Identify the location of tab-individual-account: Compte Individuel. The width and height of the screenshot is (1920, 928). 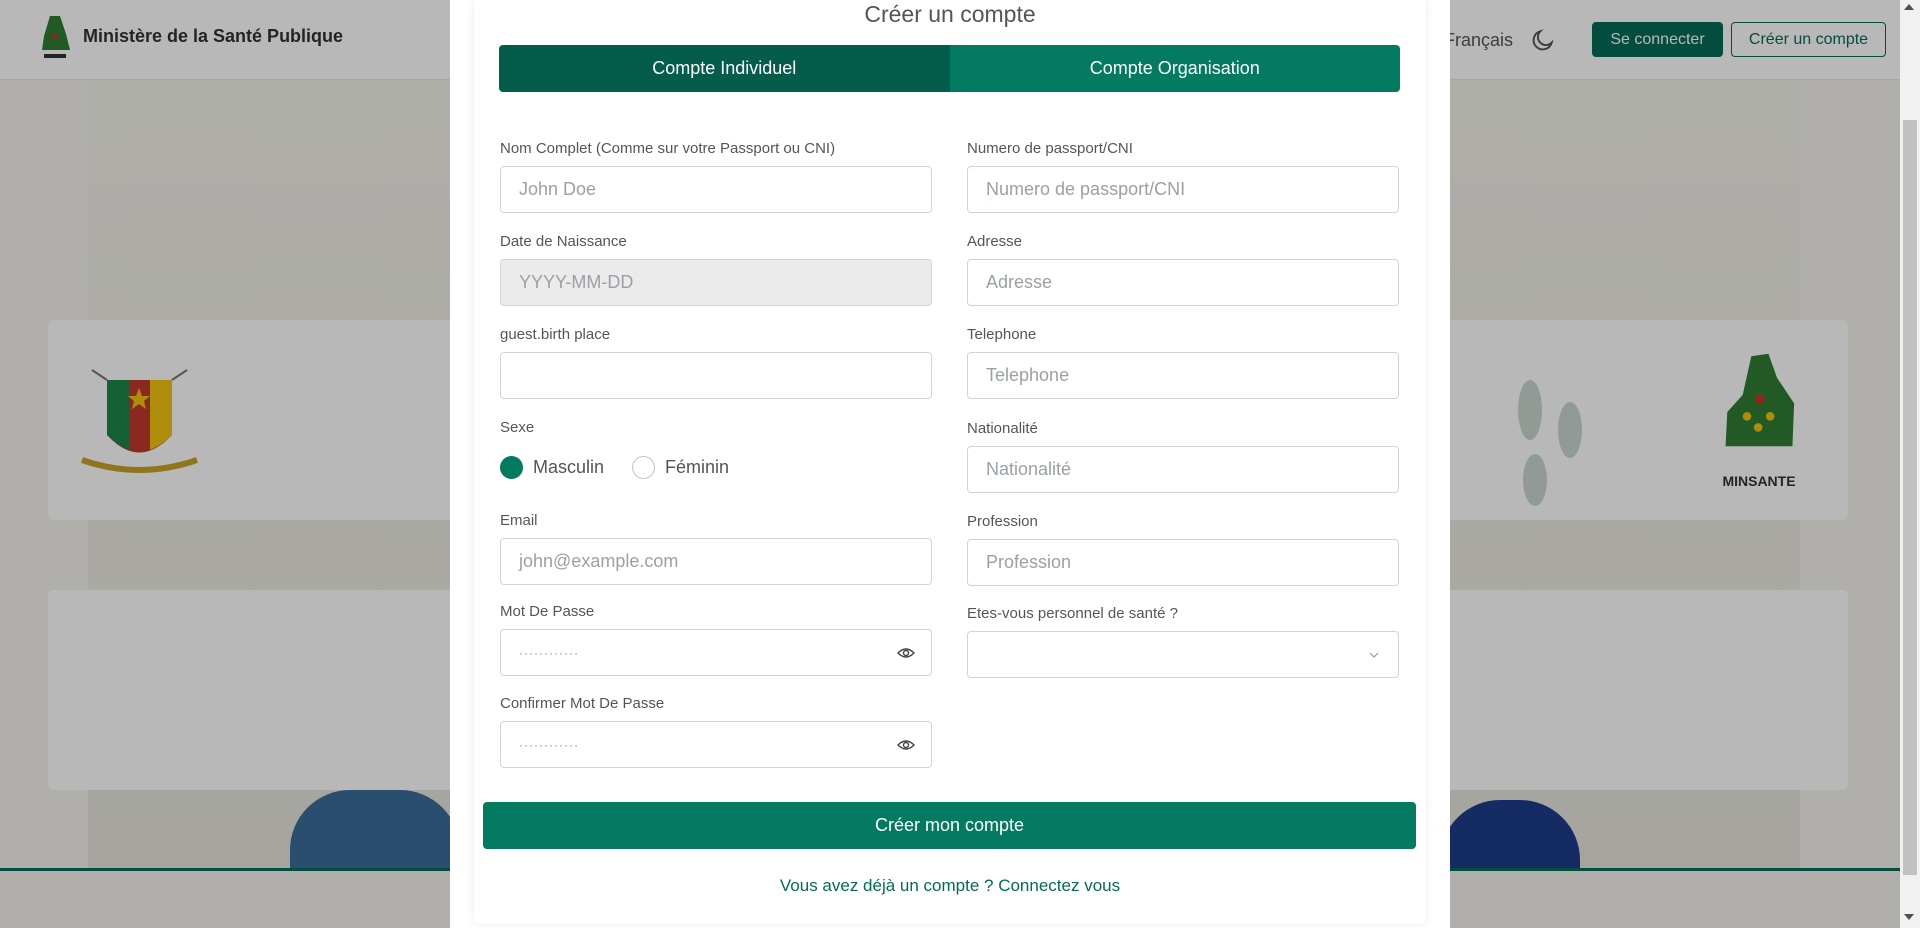
(724, 68).